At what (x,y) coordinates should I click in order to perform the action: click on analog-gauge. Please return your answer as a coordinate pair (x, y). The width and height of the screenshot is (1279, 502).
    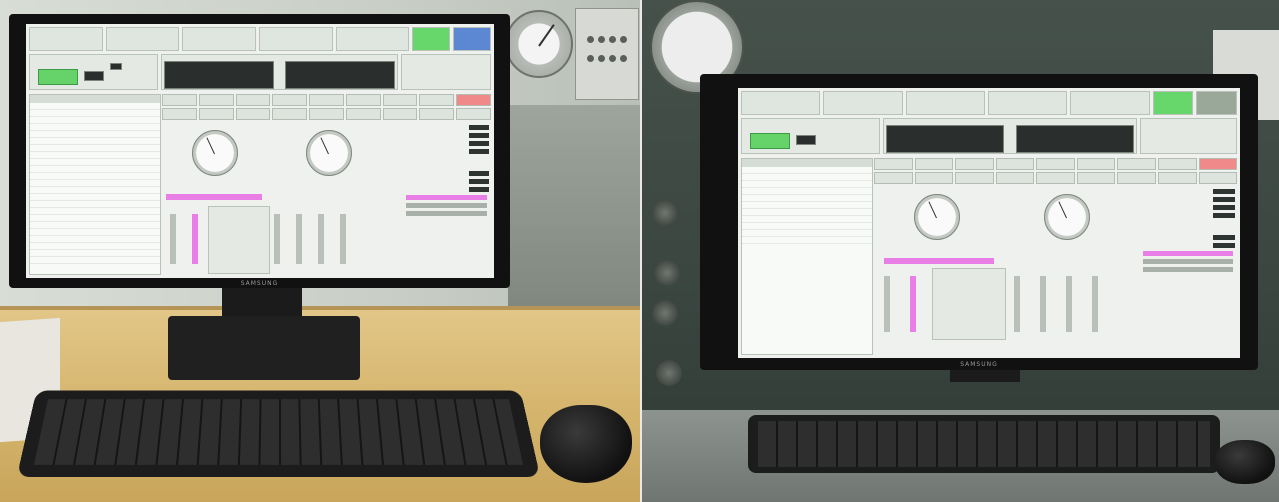
    Looking at the image, I should click on (539, 44).